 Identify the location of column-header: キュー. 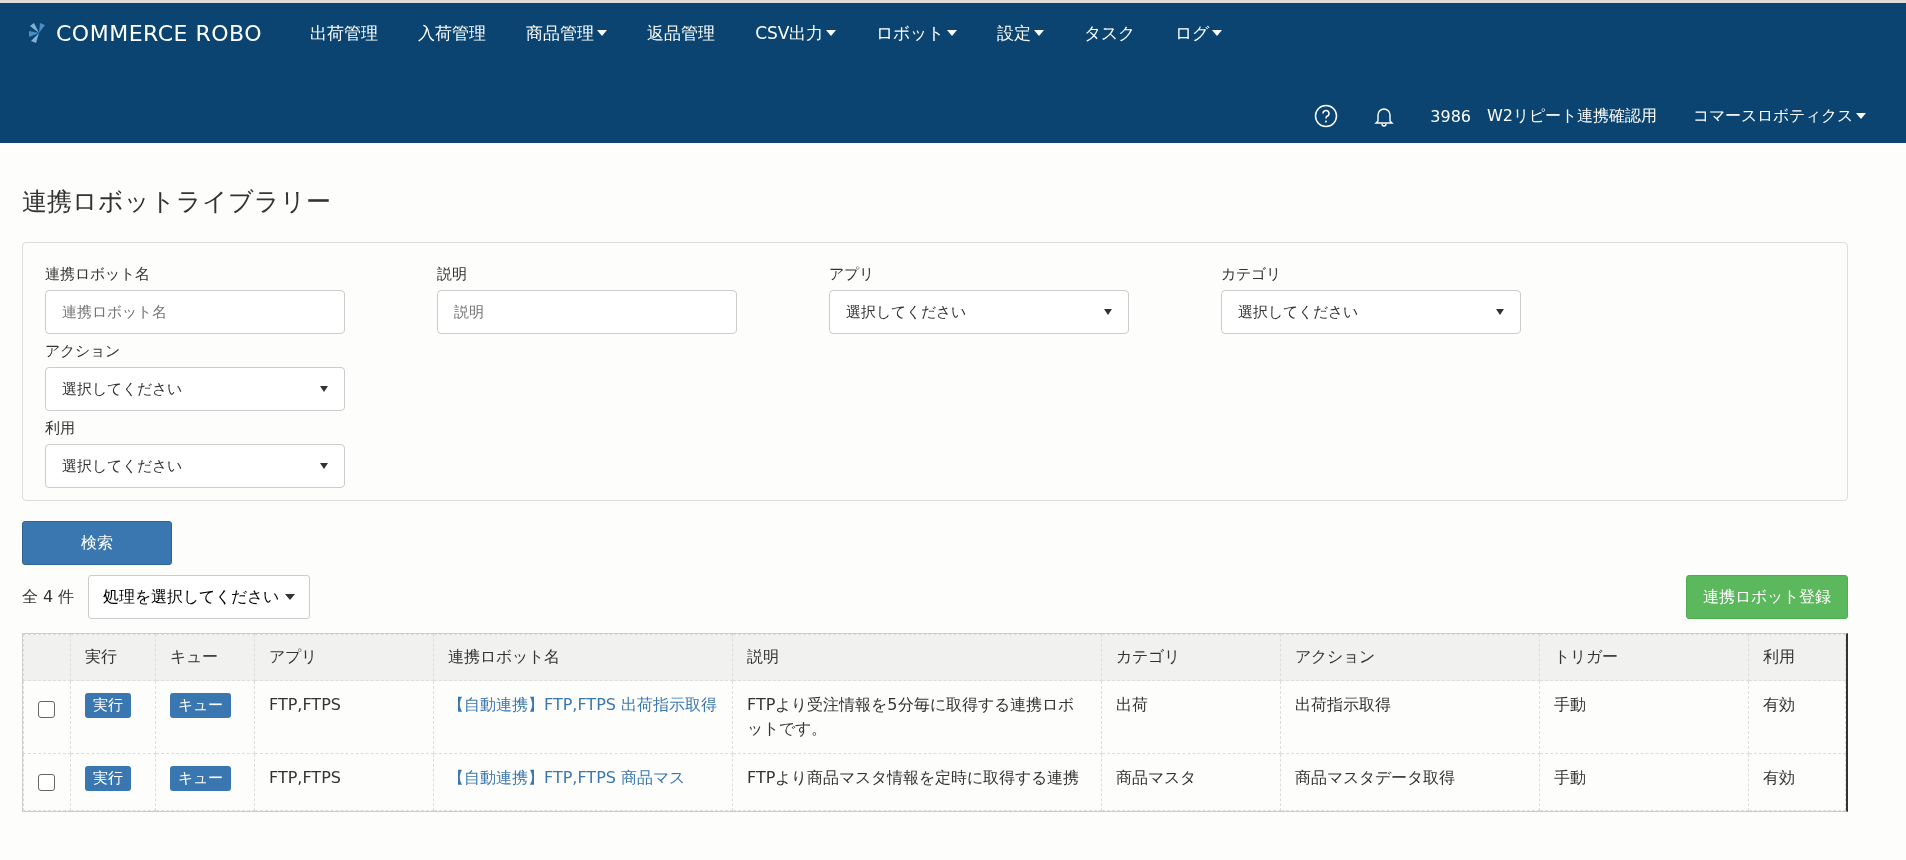
(205, 657).